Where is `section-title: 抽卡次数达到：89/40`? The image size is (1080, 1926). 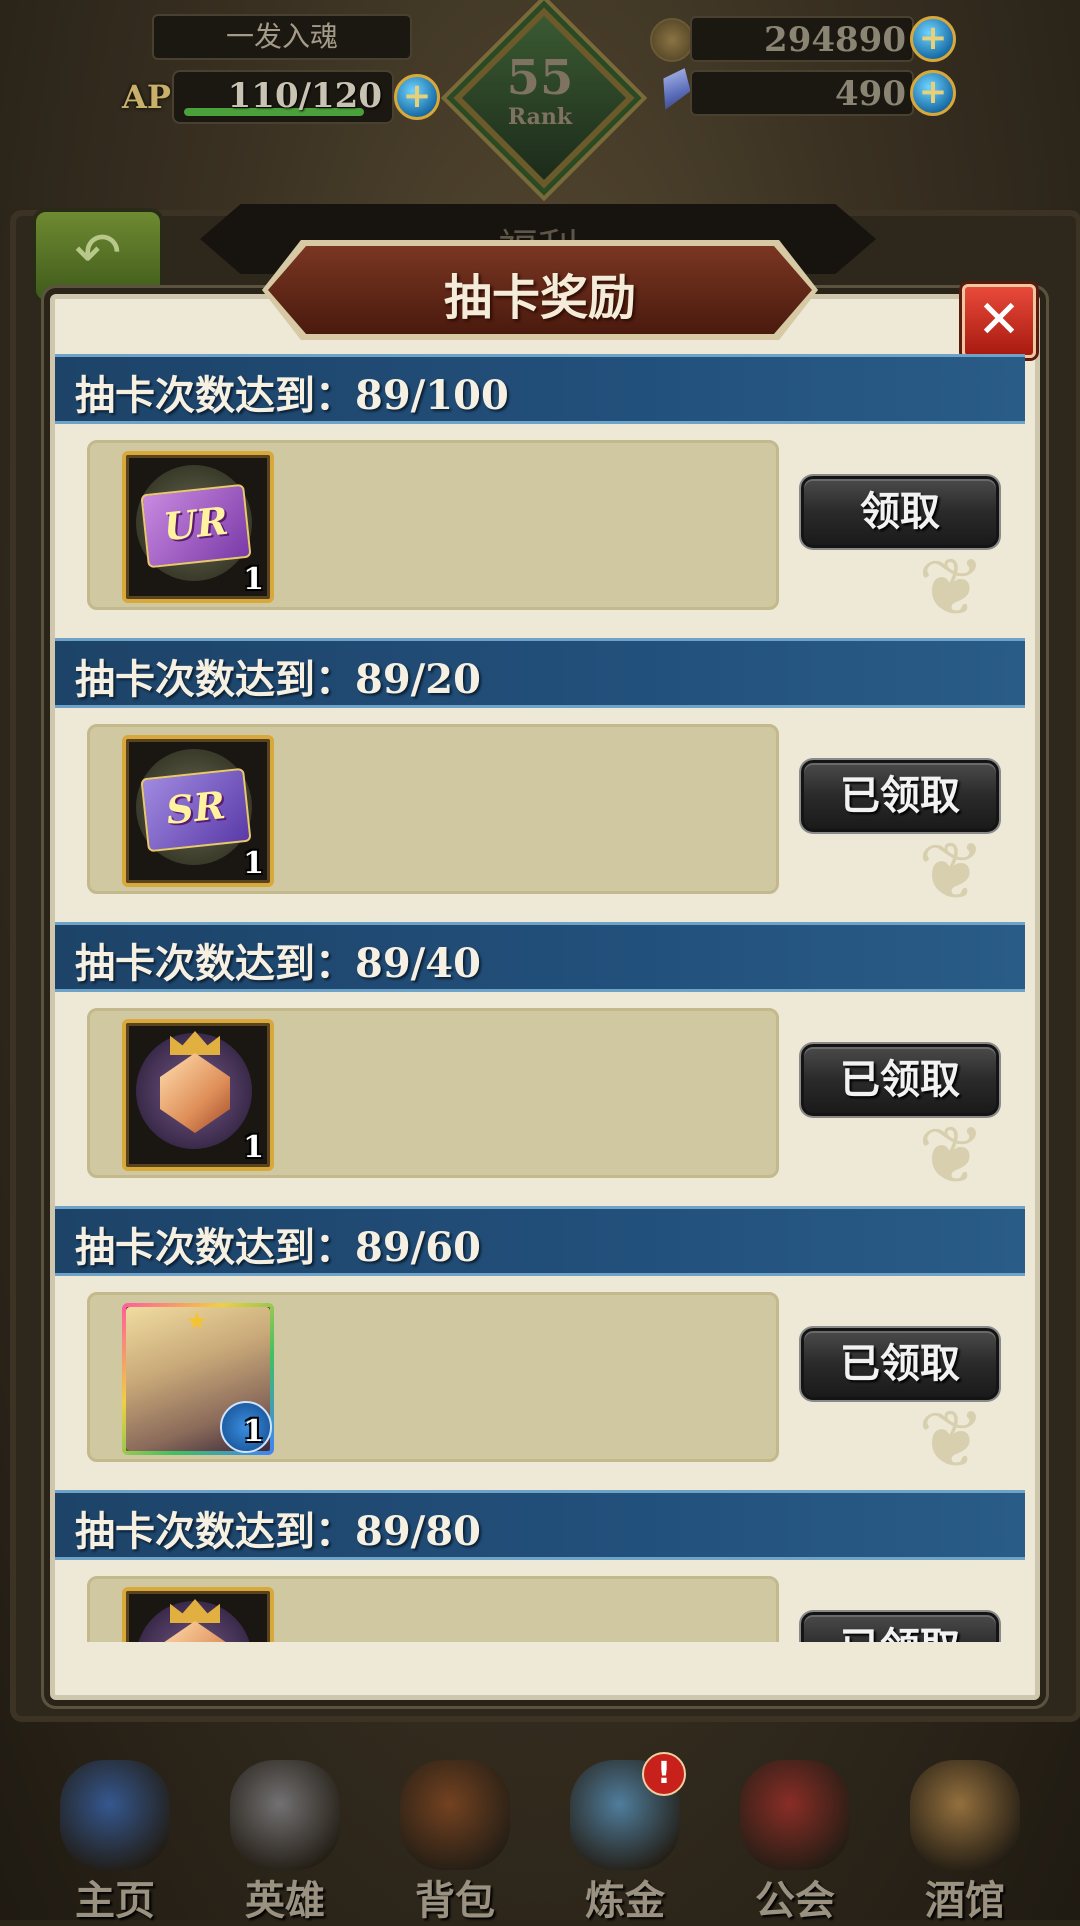
section-title: 抽卡次数达到：89/40 is located at coordinates (278, 963).